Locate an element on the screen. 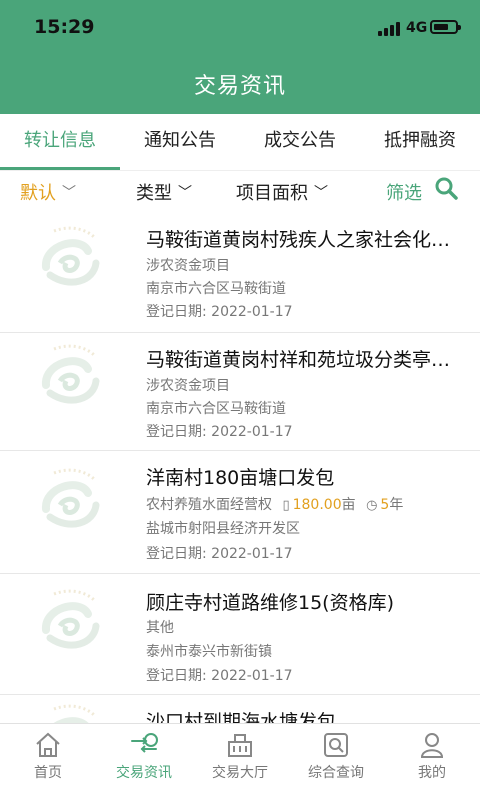  tabbar-home: 首页 is located at coordinates (48, 756).